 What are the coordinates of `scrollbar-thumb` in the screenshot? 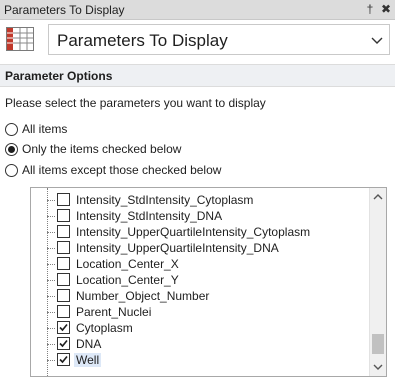 It's located at (378, 344).